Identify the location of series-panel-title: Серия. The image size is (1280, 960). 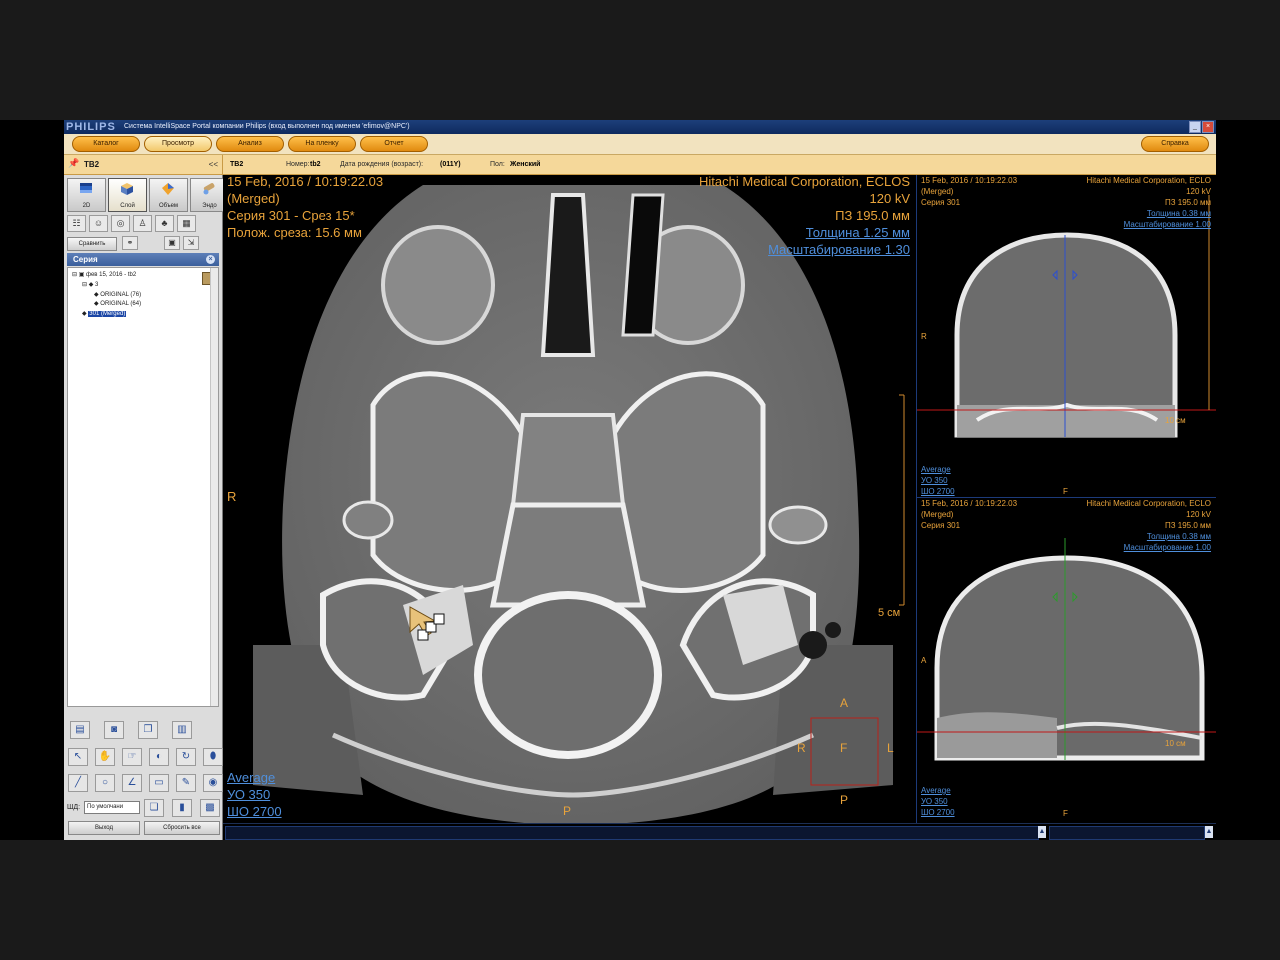
(85, 259).